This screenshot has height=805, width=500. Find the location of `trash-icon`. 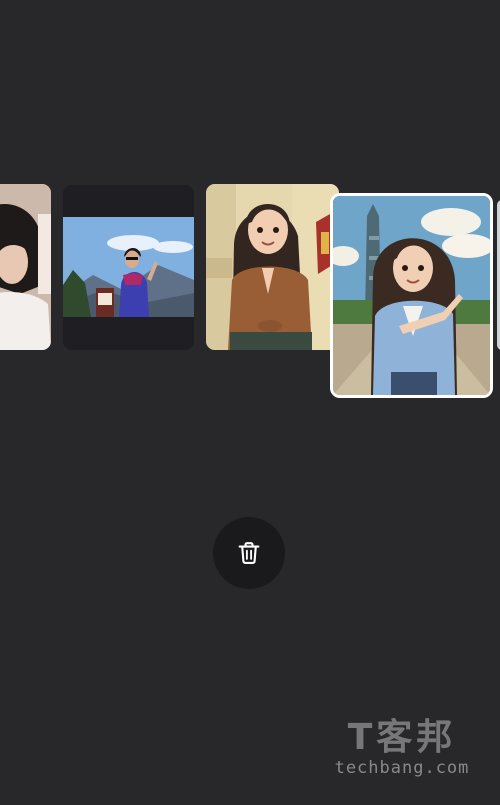

trash-icon is located at coordinates (249, 553).